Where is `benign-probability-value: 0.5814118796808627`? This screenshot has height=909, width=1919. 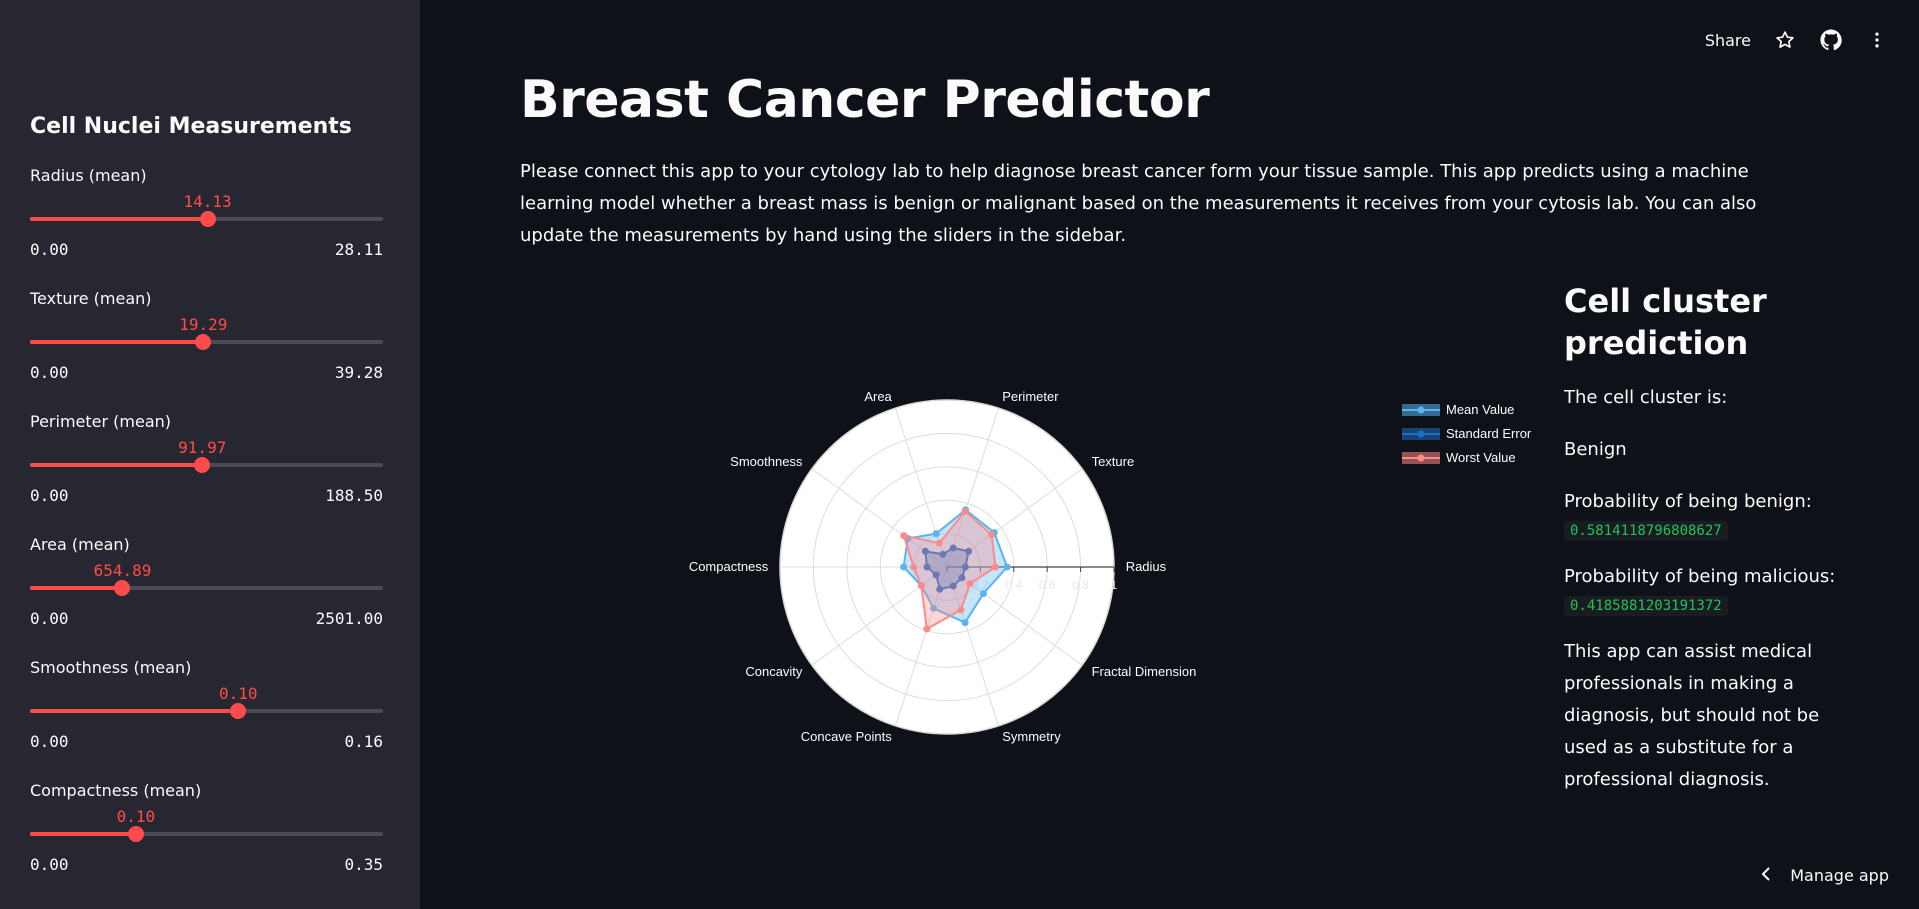 benign-probability-value: 0.5814118796808627 is located at coordinates (1646, 531).